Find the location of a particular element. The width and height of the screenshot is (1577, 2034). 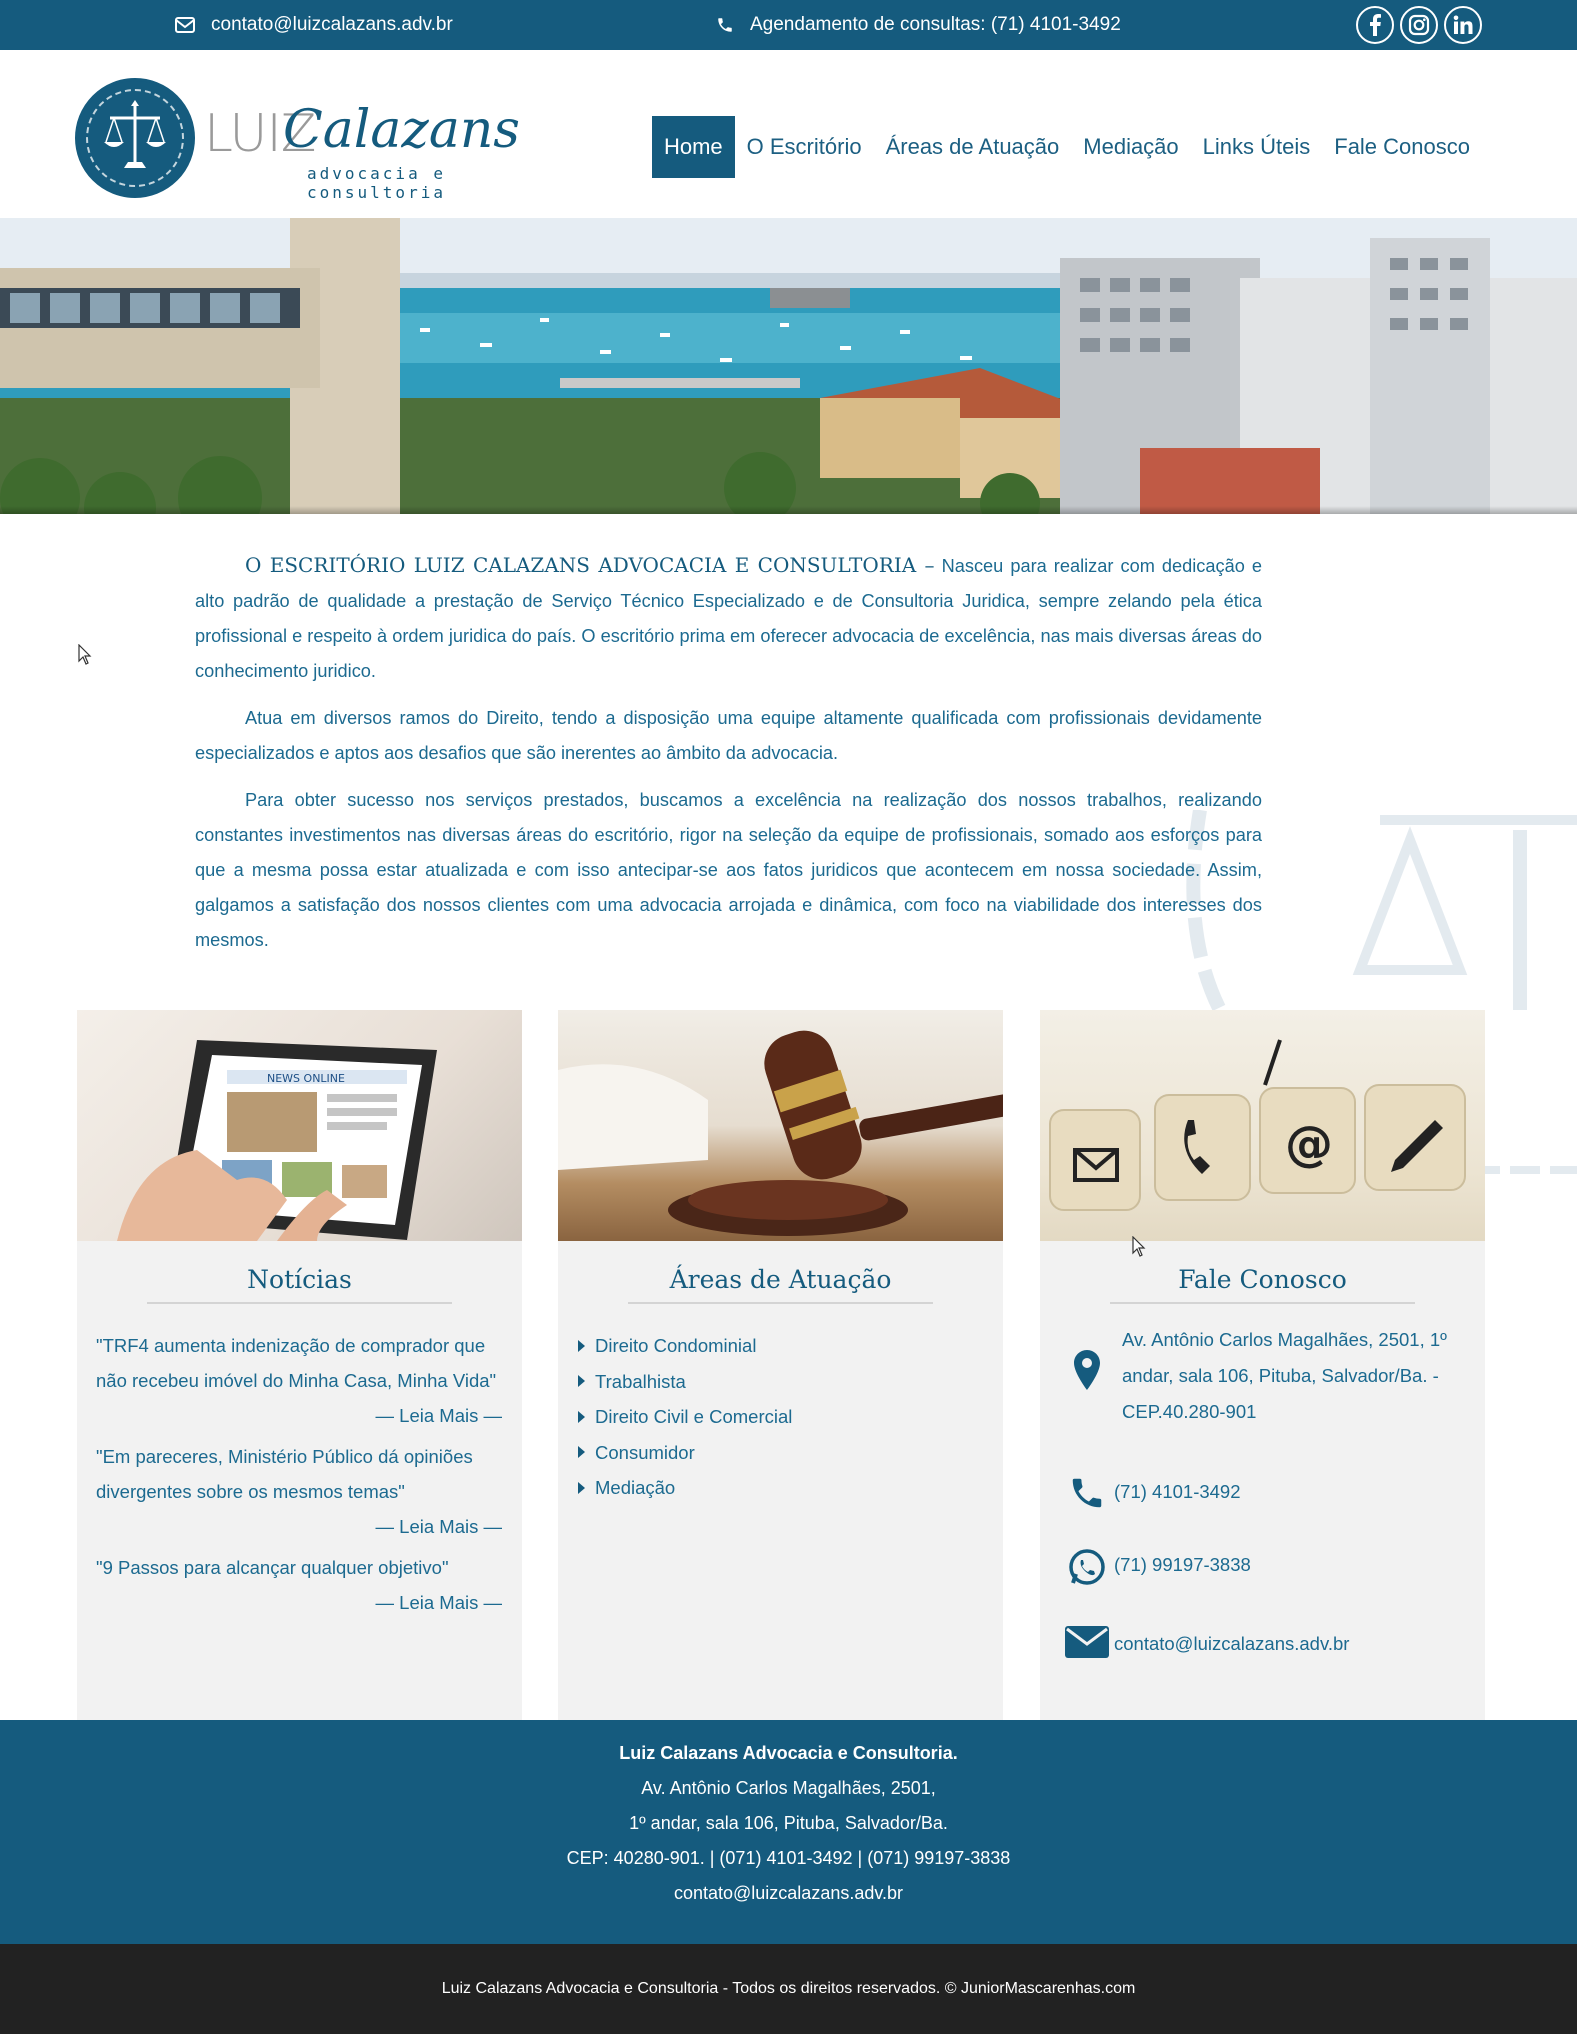

nav-home: Home is located at coordinates (693, 147).